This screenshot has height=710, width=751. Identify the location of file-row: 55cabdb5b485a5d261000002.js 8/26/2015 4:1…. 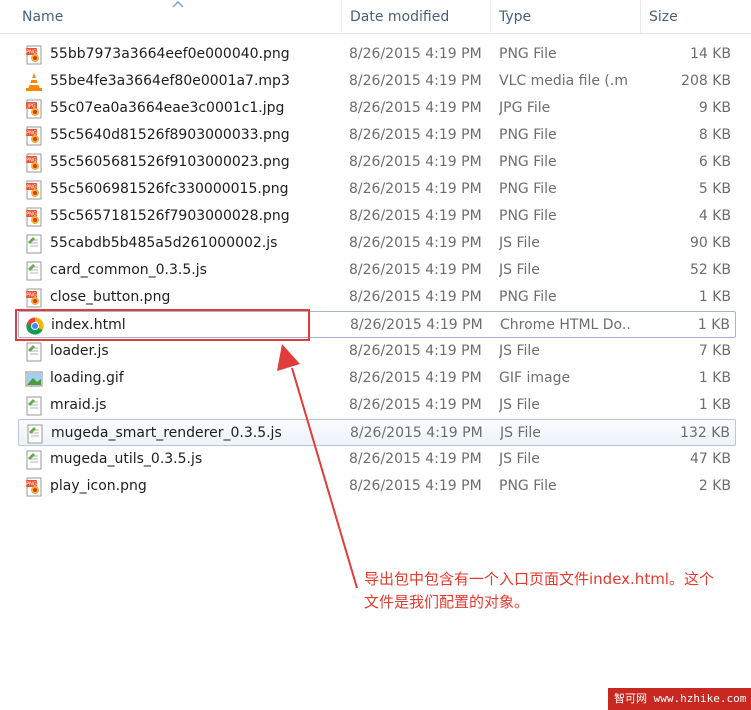
(377, 243).